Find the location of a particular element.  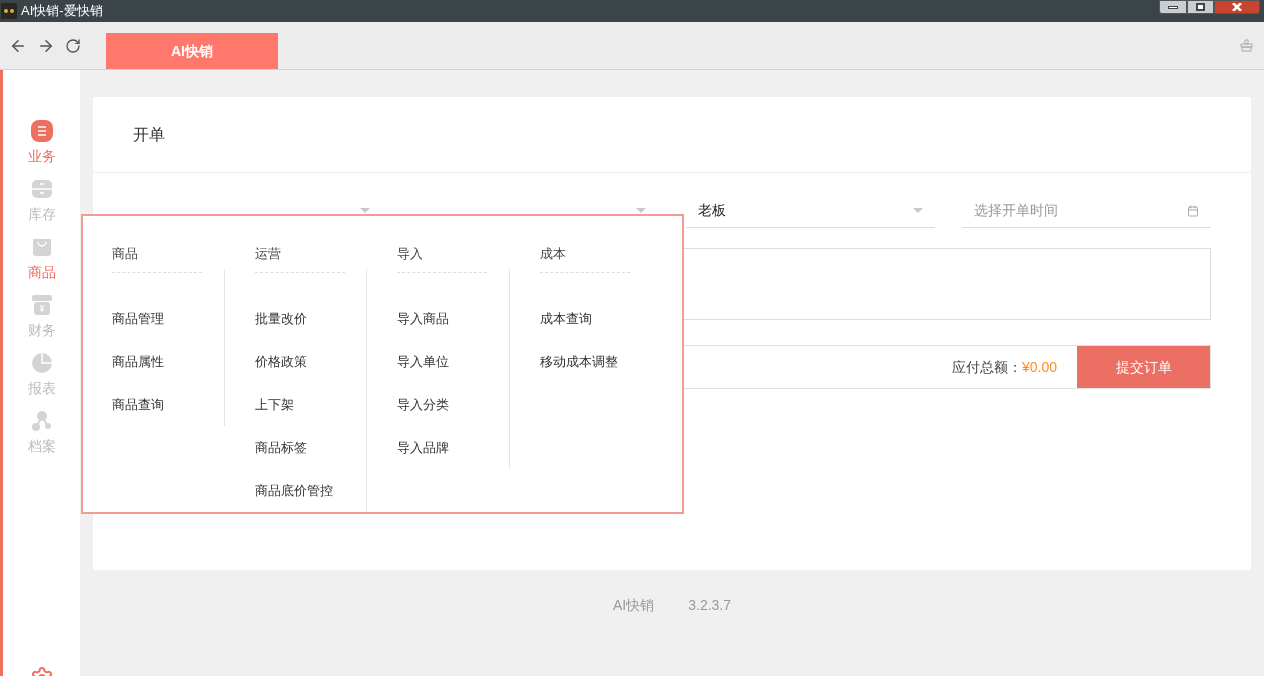

page-title: 开单 is located at coordinates (149, 134).